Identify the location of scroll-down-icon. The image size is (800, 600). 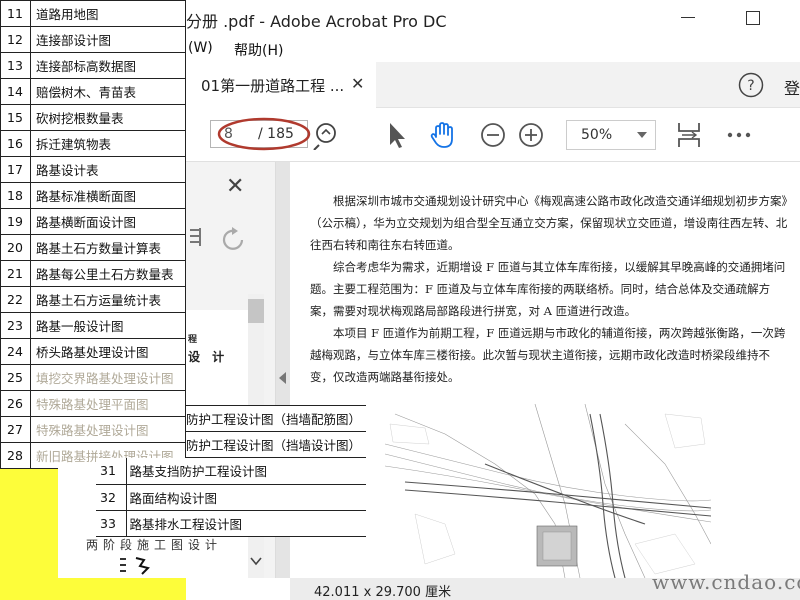
(256, 561).